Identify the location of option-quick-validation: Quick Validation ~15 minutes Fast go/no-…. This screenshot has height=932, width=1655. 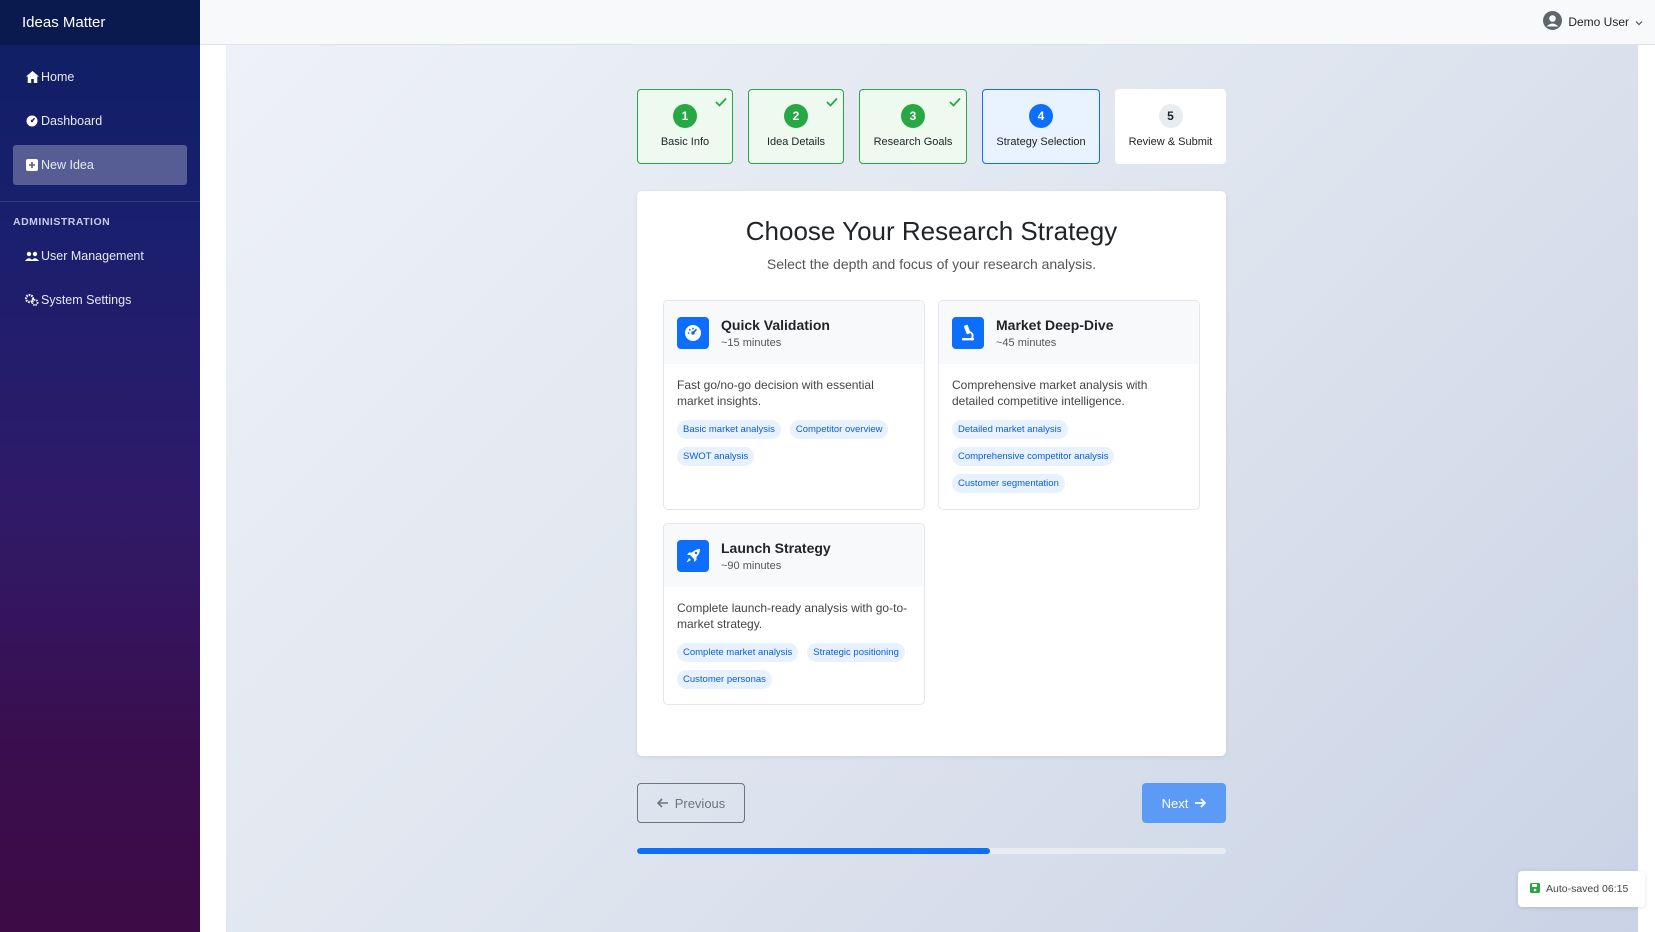
(794, 405).